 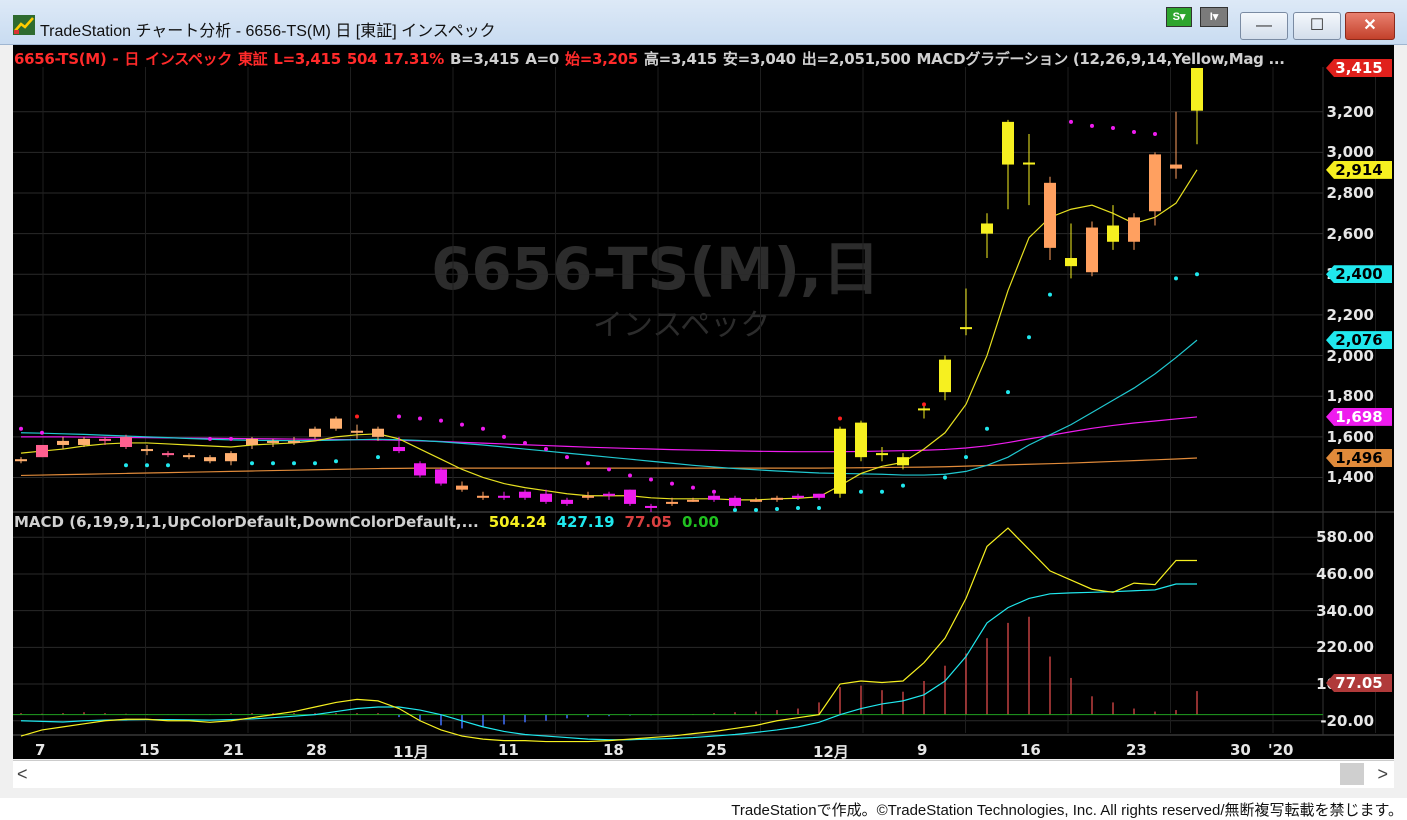 What do you see at coordinates (22, 774) in the screenshot?
I see `scroll-left-arrow: <` at bounding box center [22, 774].